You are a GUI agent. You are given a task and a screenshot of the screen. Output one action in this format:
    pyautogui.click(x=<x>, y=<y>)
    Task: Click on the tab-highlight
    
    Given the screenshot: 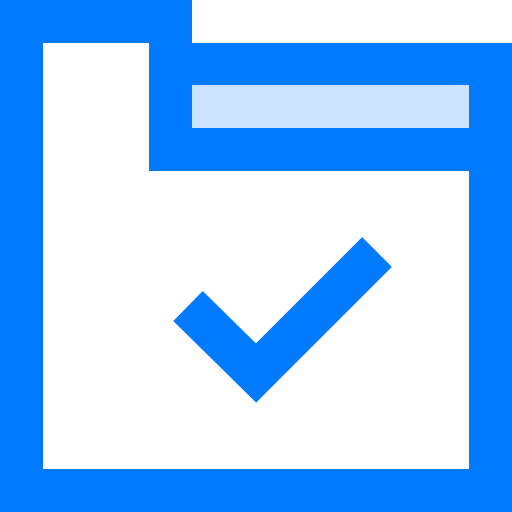 What is the action you would take?
    pyautogui.click(x=330, y=106)
    